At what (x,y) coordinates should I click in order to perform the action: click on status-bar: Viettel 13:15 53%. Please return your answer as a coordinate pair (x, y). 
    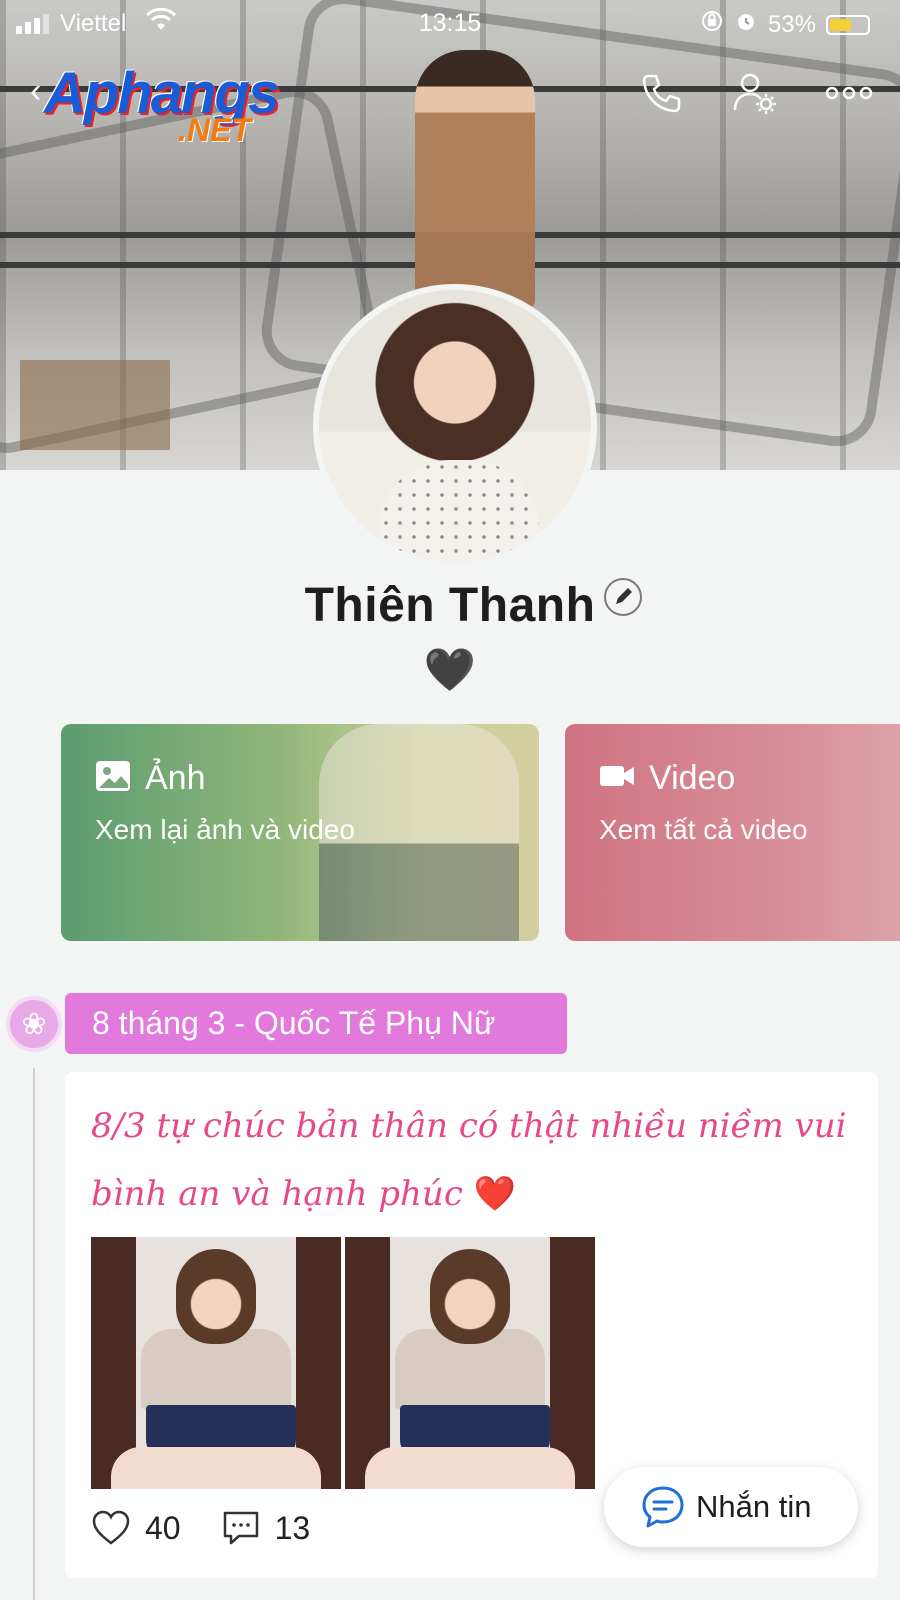
    Looking at the image, I should click on (450, 23).